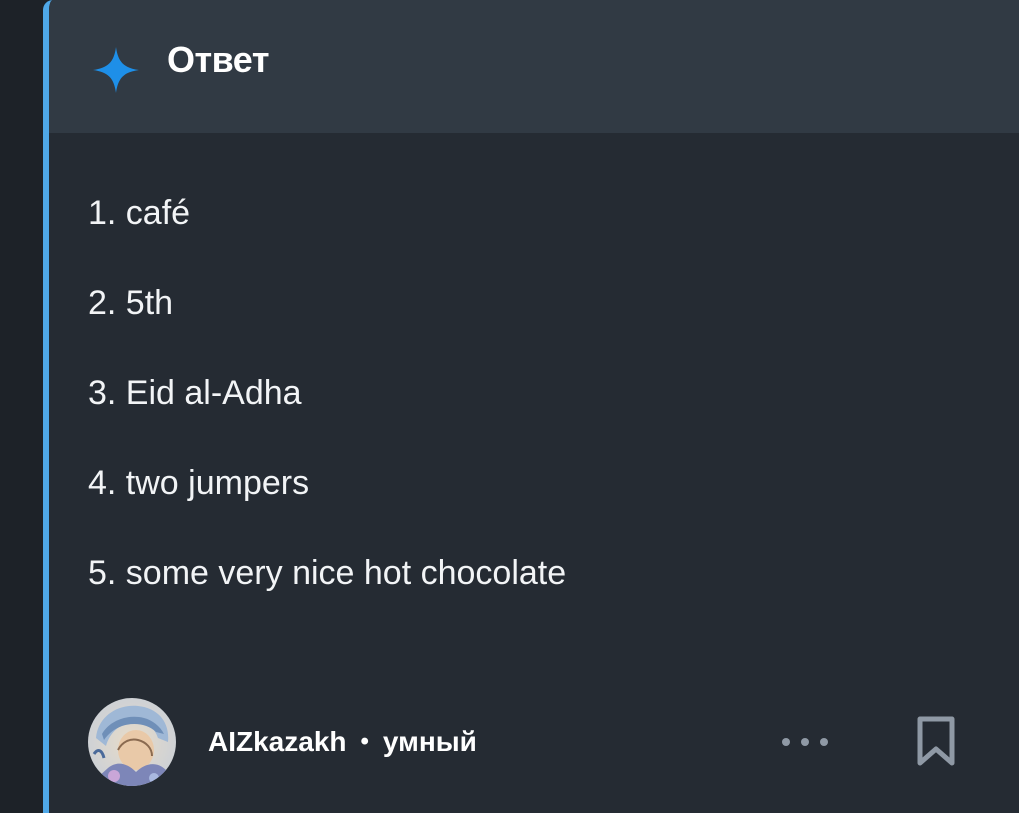 The height and width of the screenshot is (813, 1019). I want to click on answer-item: 2. 5th, so click(131, 303).